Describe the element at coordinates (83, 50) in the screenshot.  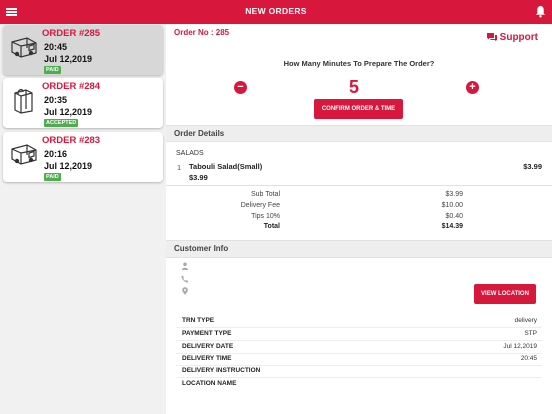
I see `order-card: ORDER #285 20:45 Jul 12,2019 PAID` at that location.